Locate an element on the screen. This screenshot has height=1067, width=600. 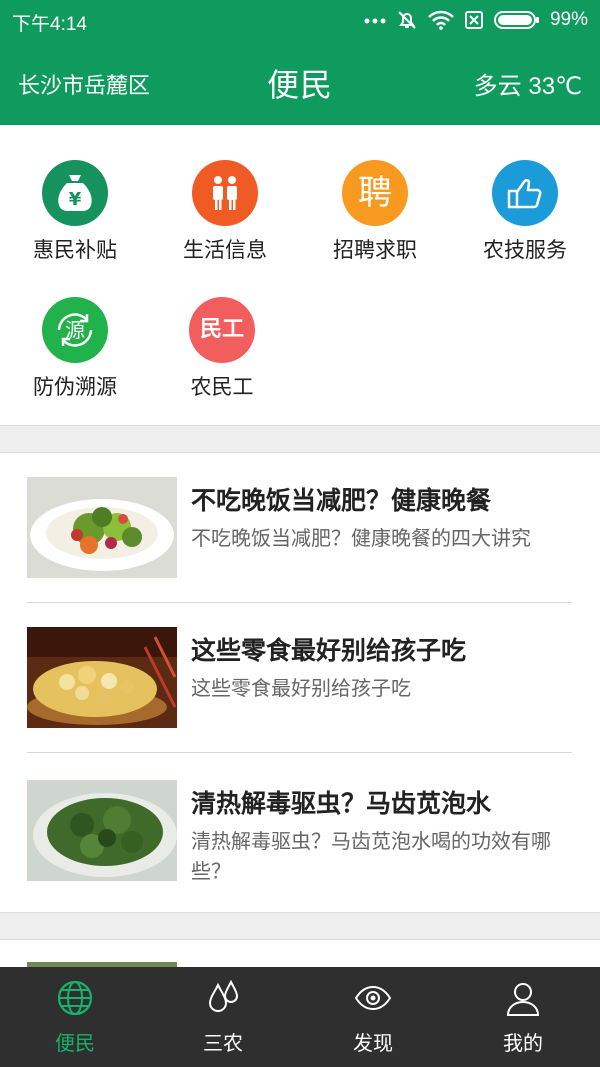
service-life-info: 生活信息 is located at coordinates (225, 212).